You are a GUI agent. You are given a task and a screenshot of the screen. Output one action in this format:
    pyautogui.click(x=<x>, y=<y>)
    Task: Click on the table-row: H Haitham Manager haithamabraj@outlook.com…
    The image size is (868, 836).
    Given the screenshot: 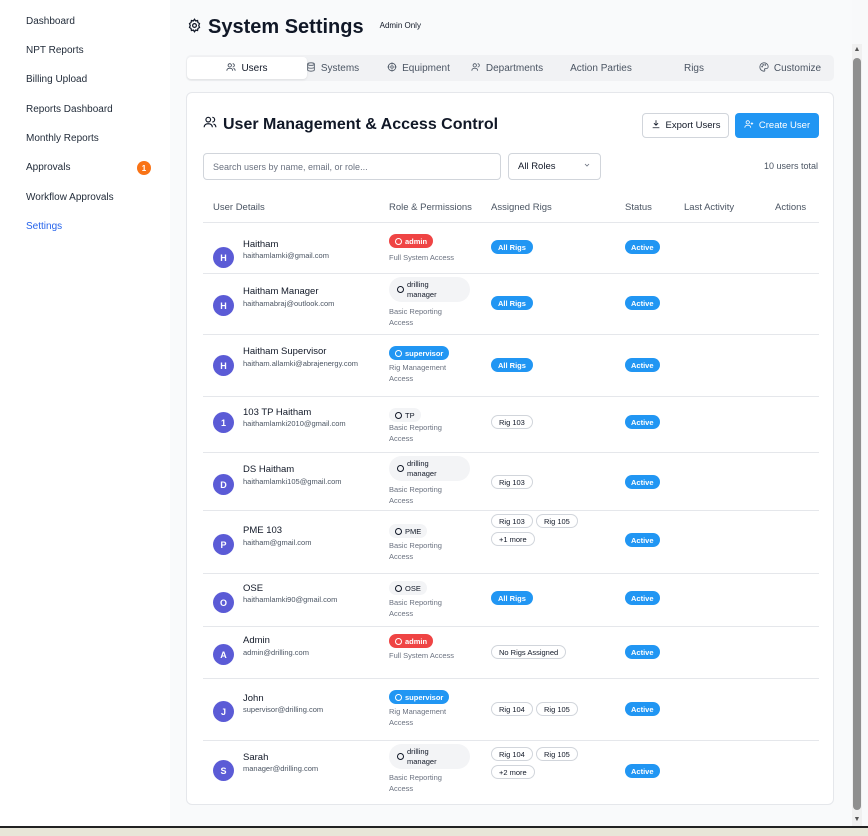 What is the action you would take?
    pyautogui.click(x=511, y=304)
    